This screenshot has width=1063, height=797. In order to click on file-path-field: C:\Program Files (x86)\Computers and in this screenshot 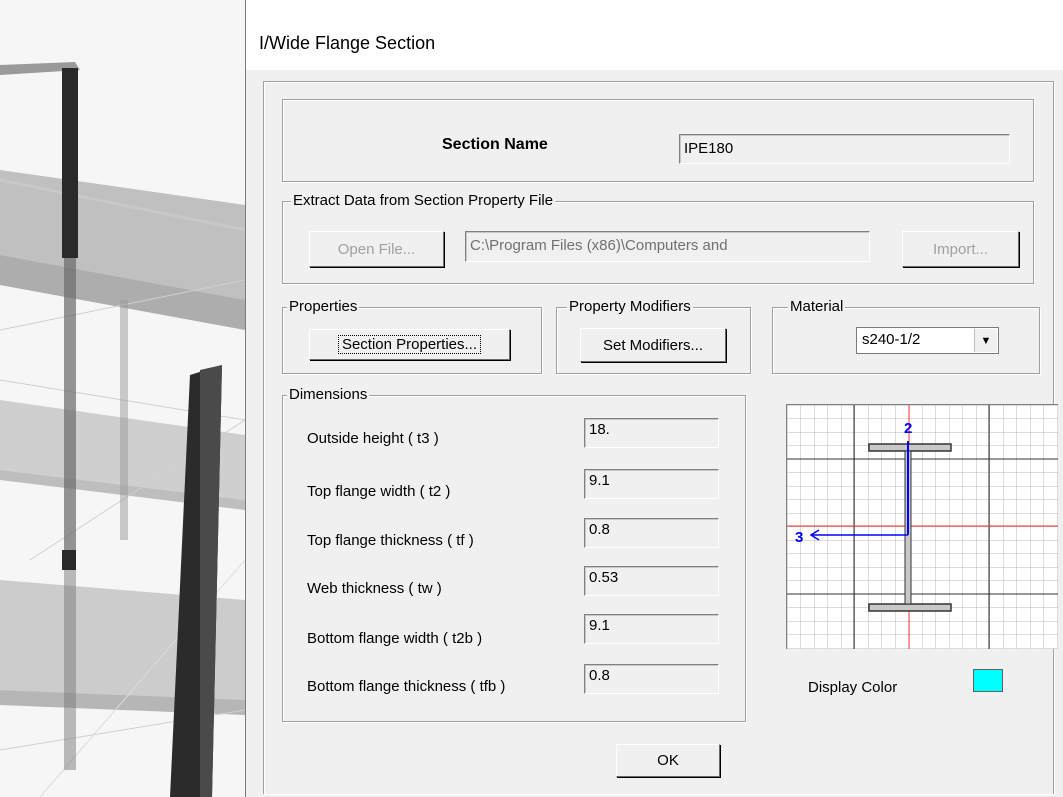, I will do `click(667, 246)`.